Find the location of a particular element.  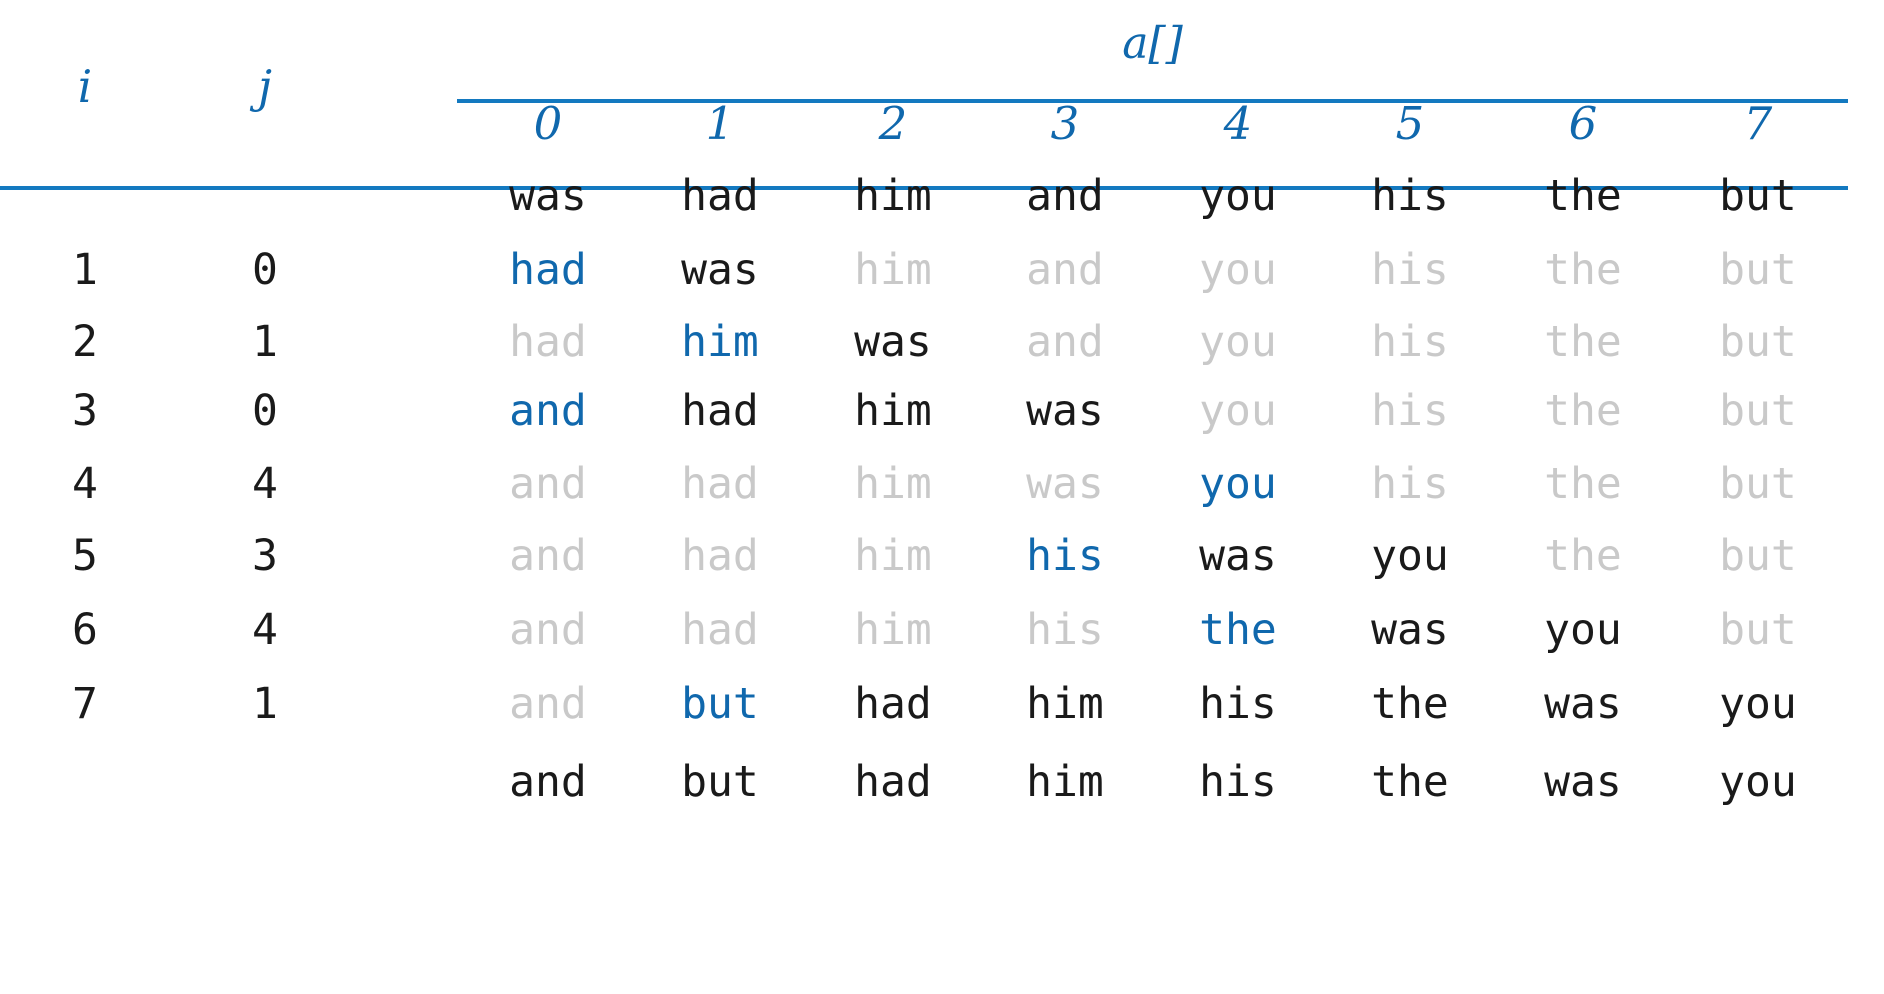

row-4-cell-1: had is located at coordinates (720, 484).